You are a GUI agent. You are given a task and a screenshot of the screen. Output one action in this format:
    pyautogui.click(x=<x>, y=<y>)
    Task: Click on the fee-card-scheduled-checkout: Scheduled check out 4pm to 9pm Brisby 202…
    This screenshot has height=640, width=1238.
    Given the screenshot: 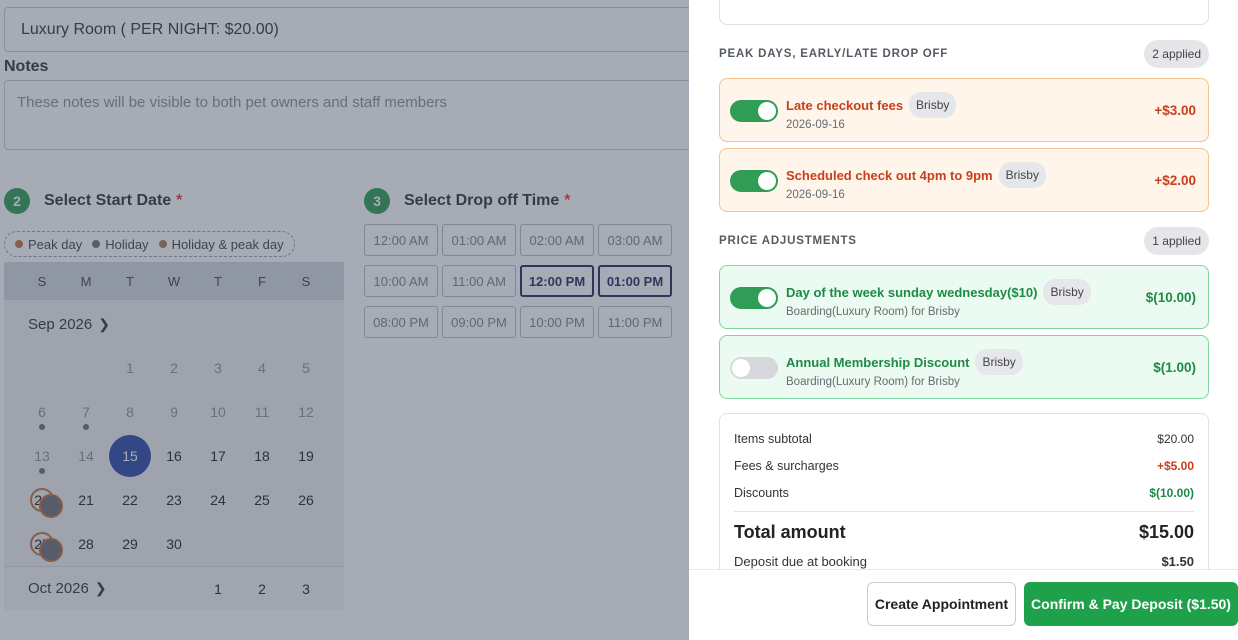 What is the action you would take?
    pyautogui.click(x=964, y=180)
    